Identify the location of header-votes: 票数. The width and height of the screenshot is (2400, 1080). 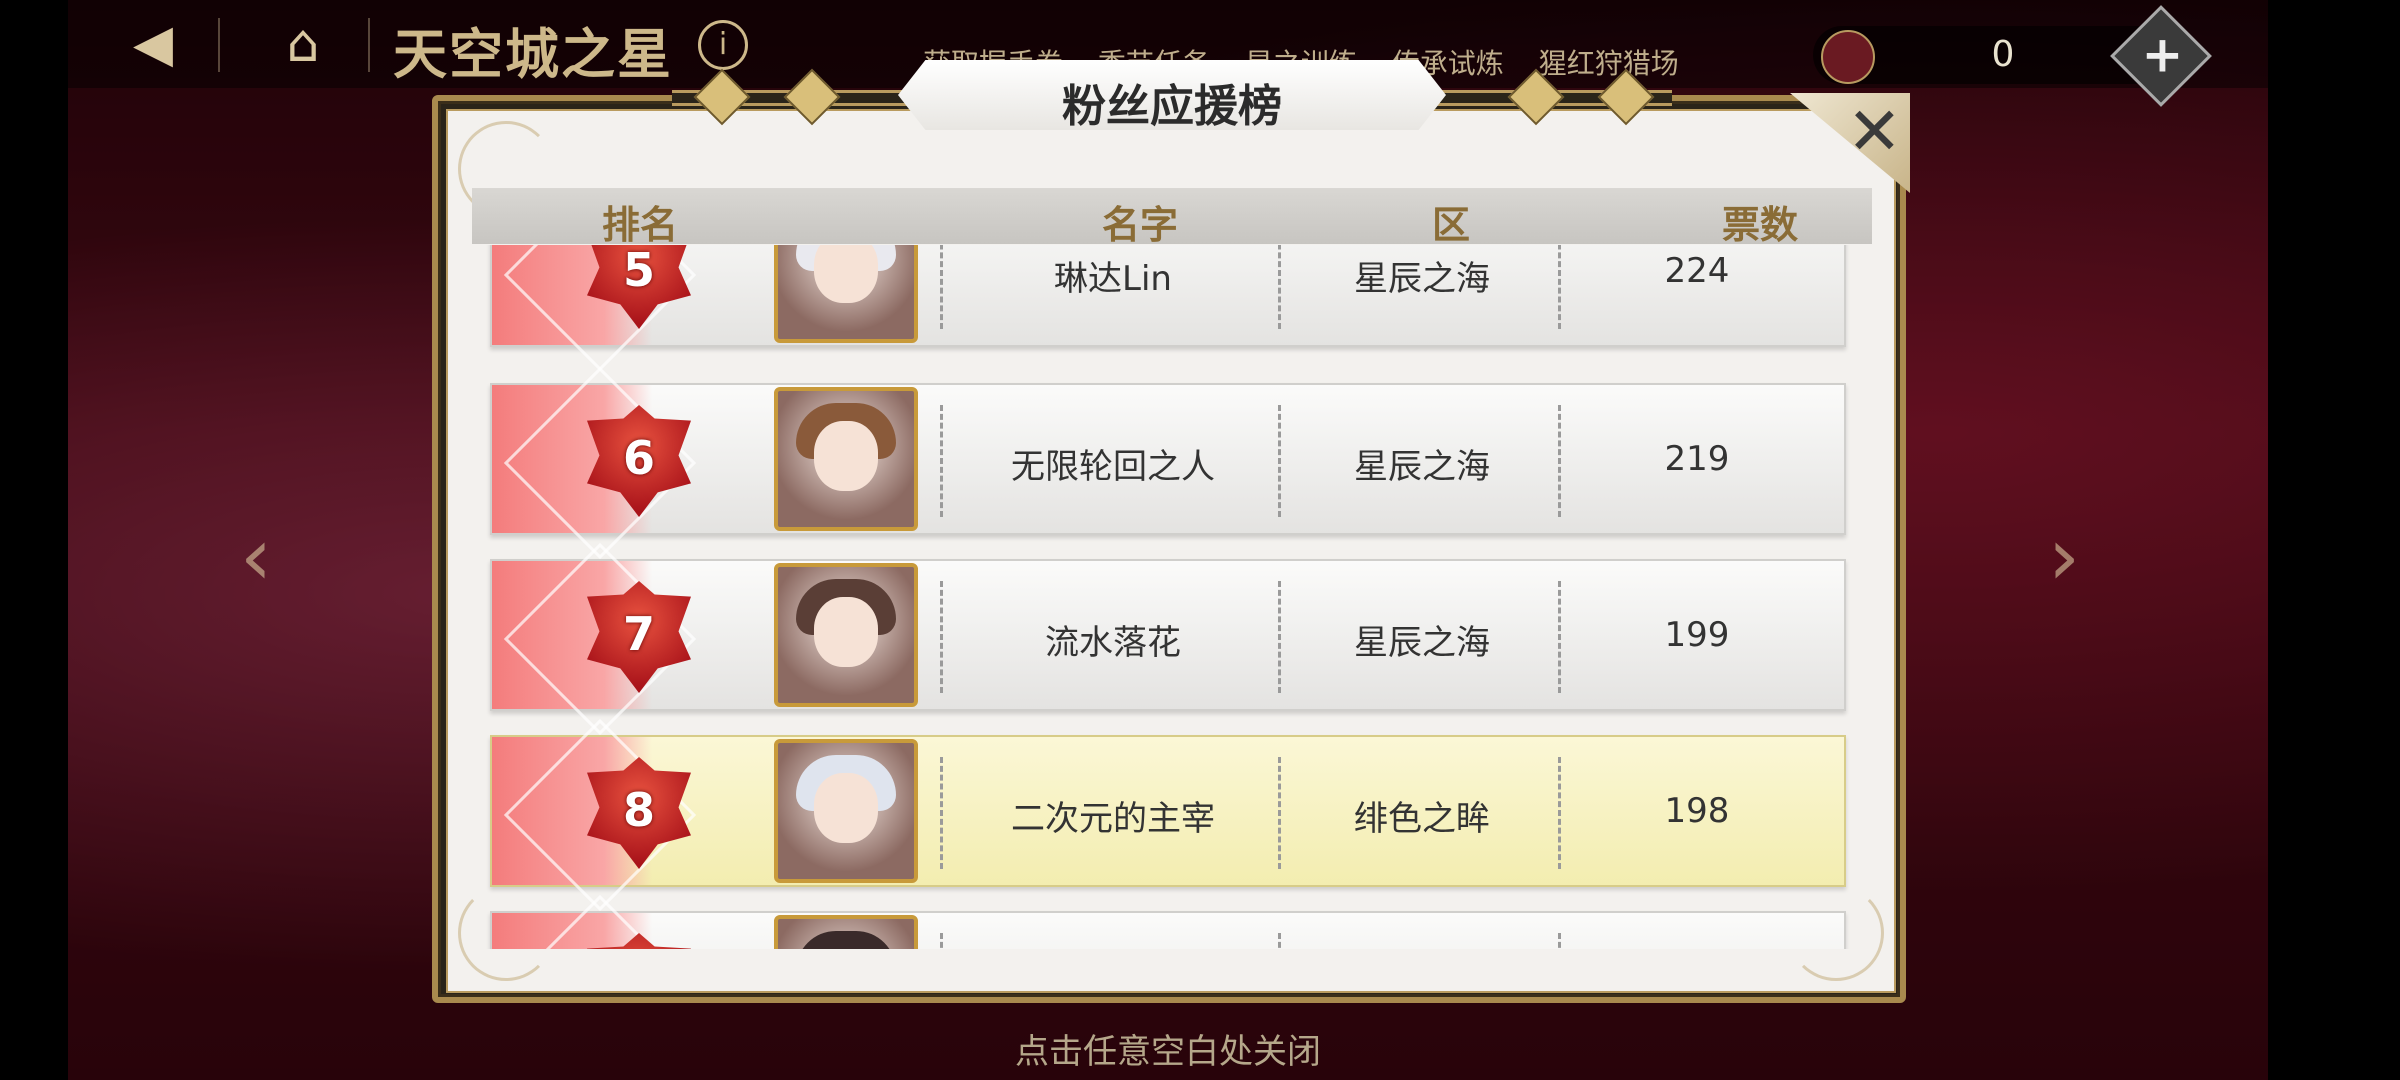
(1760, 225).